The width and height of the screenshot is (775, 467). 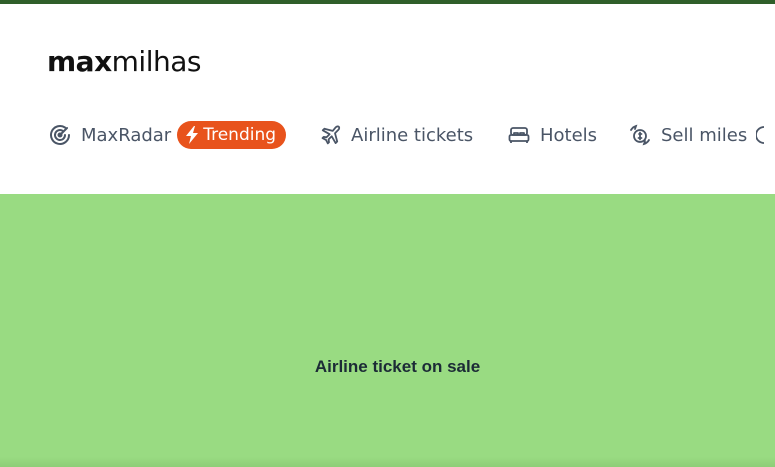 What do you see at coordinates (519, 135) in the screenshot?
I see `bed-icon` at bounding box center [519, 135].